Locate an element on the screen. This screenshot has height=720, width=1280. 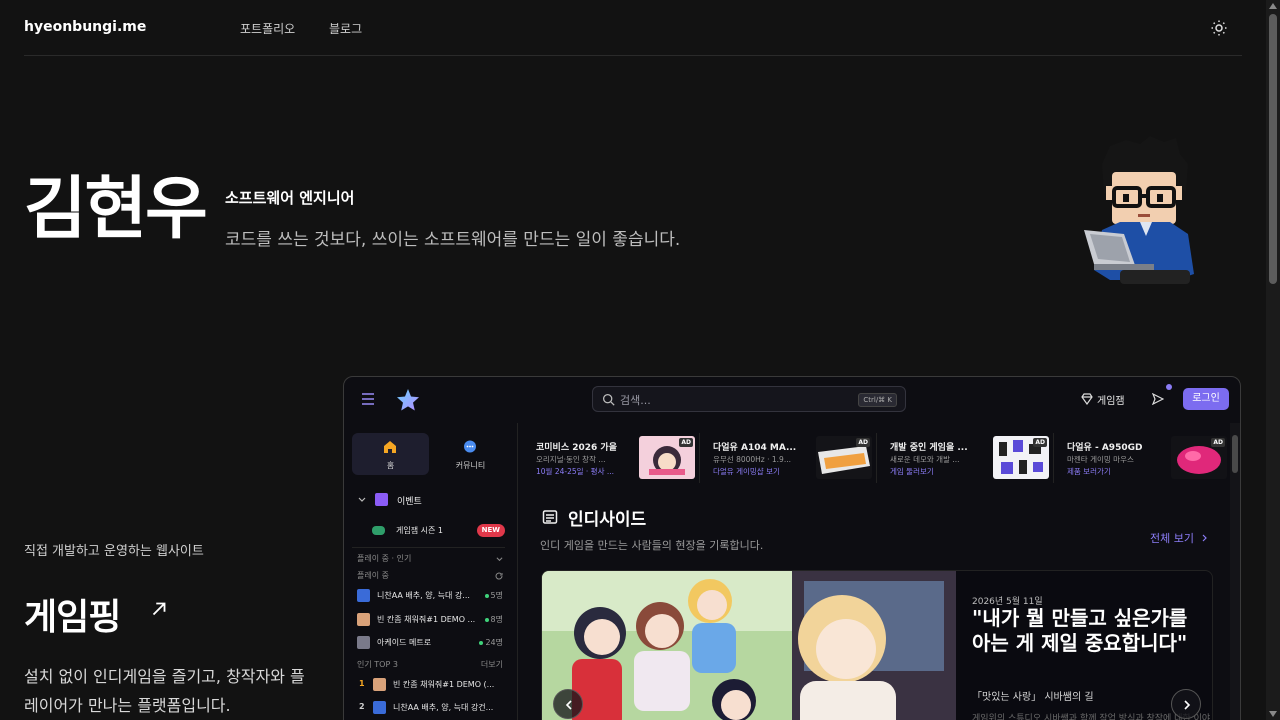
top3-label: 인기 TOP 3 is located at coordinates (377, 664).